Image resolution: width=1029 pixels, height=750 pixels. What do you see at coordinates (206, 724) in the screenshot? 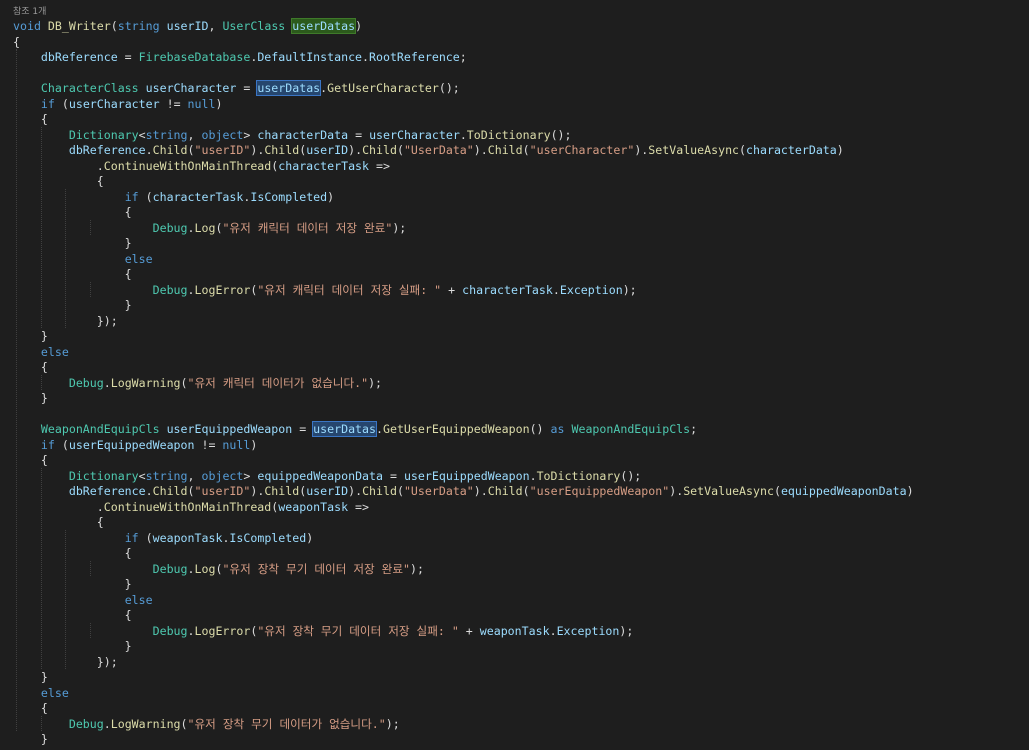
I see `code-line: Debug.LogWarning("유저 장착 무기 데이터가 없습니다.");` at bounding box center [206, 724].